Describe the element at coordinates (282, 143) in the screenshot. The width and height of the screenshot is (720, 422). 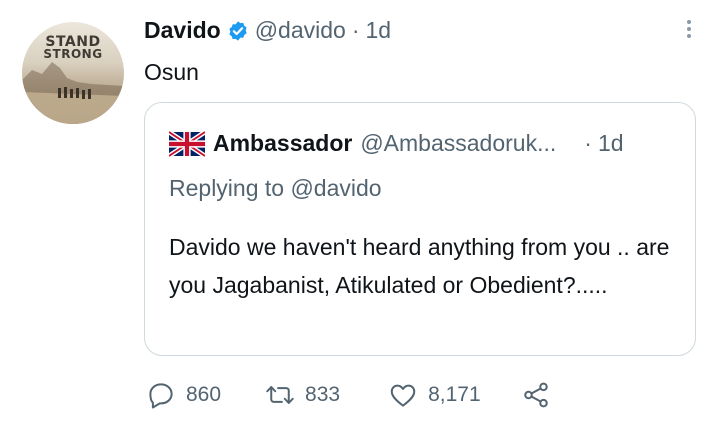
I see `quoted-author-name: Ambassador` at that location.